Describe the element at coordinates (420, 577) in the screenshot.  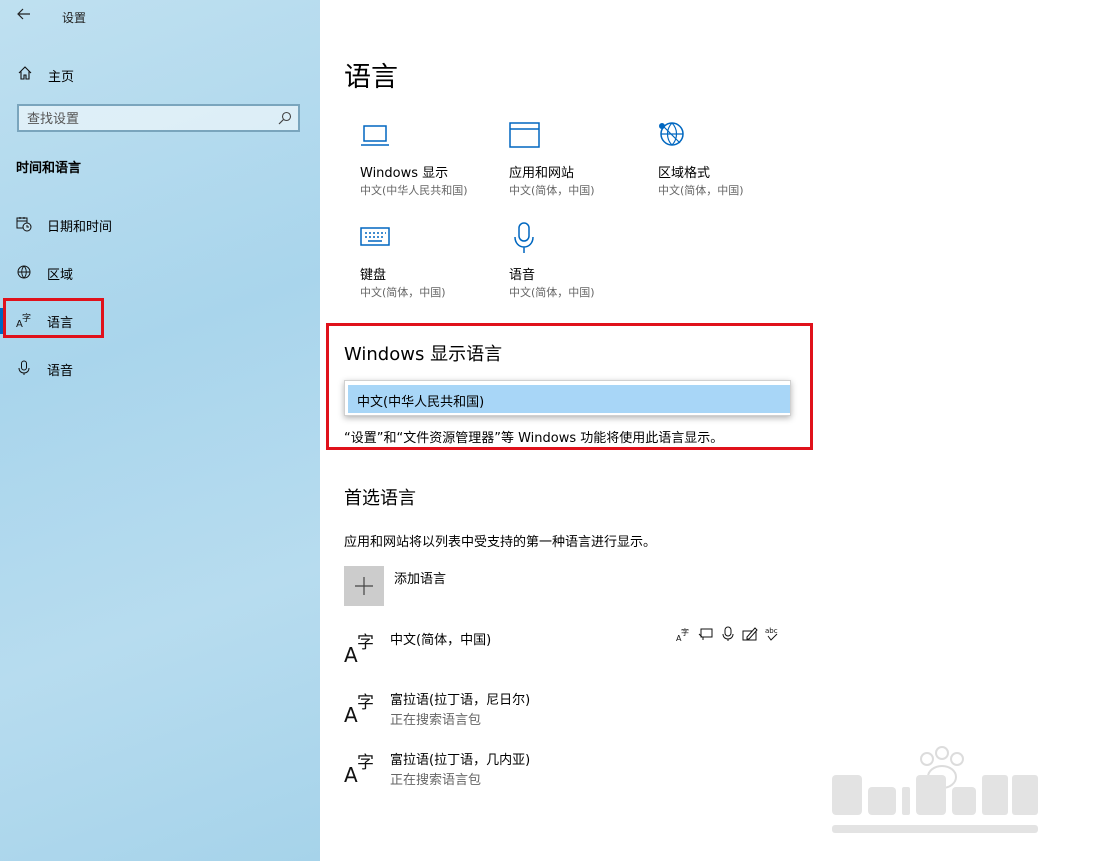
I see `add-language-label: 添加语言` at that location.